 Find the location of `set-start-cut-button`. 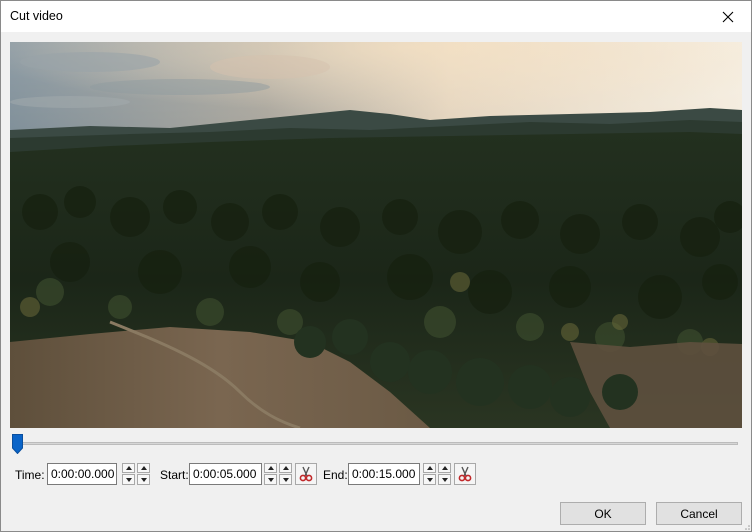

set-start-cut-button is located at coordinates (306, 474).